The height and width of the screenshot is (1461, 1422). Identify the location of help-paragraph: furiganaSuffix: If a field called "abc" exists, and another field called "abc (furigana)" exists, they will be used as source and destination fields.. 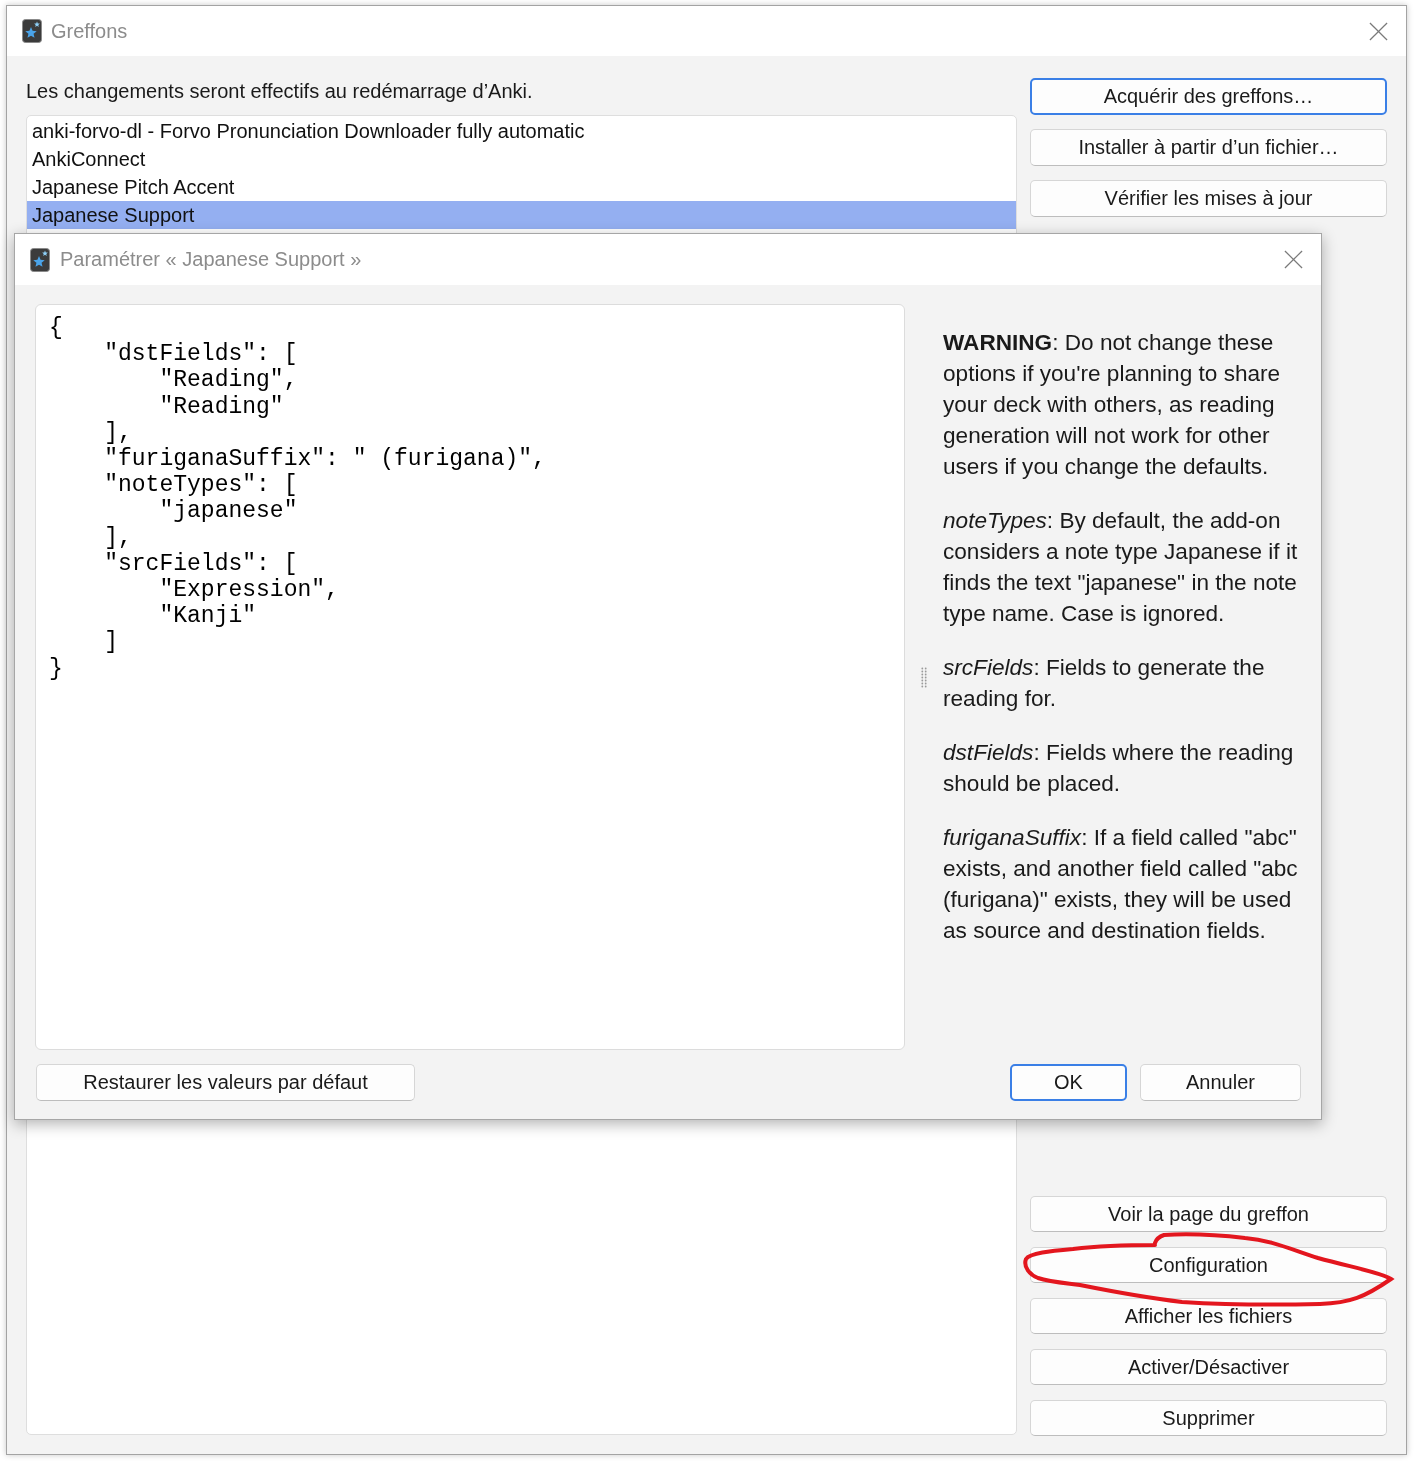
(1121, 884).